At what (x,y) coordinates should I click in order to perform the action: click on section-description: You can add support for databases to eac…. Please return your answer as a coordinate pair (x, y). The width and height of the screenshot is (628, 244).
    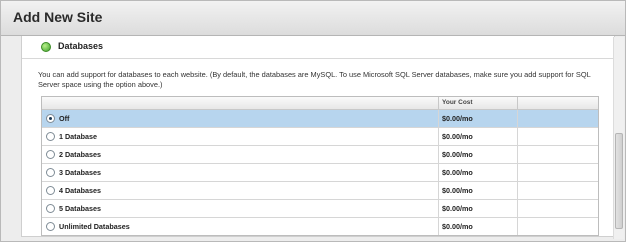
    Looking at the image, I should click on (314, 79).